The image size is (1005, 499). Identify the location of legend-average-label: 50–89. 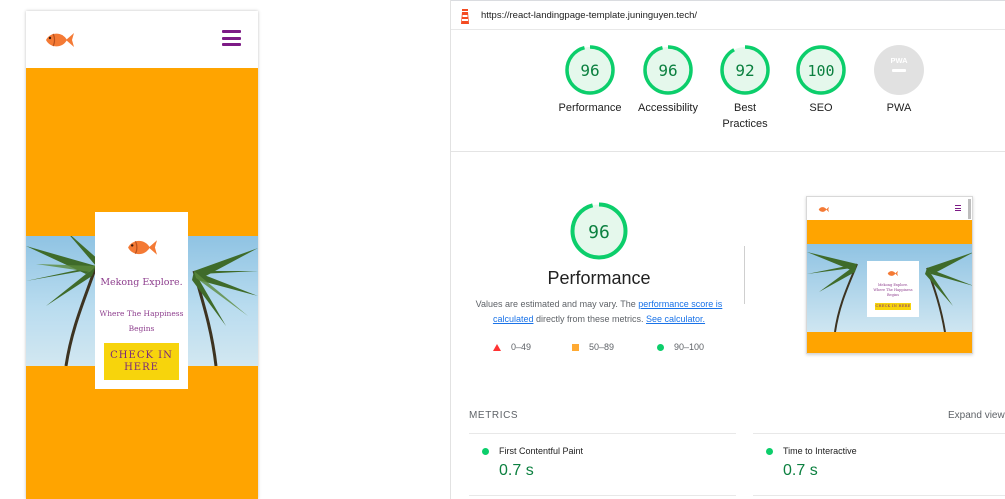
(602, 347).